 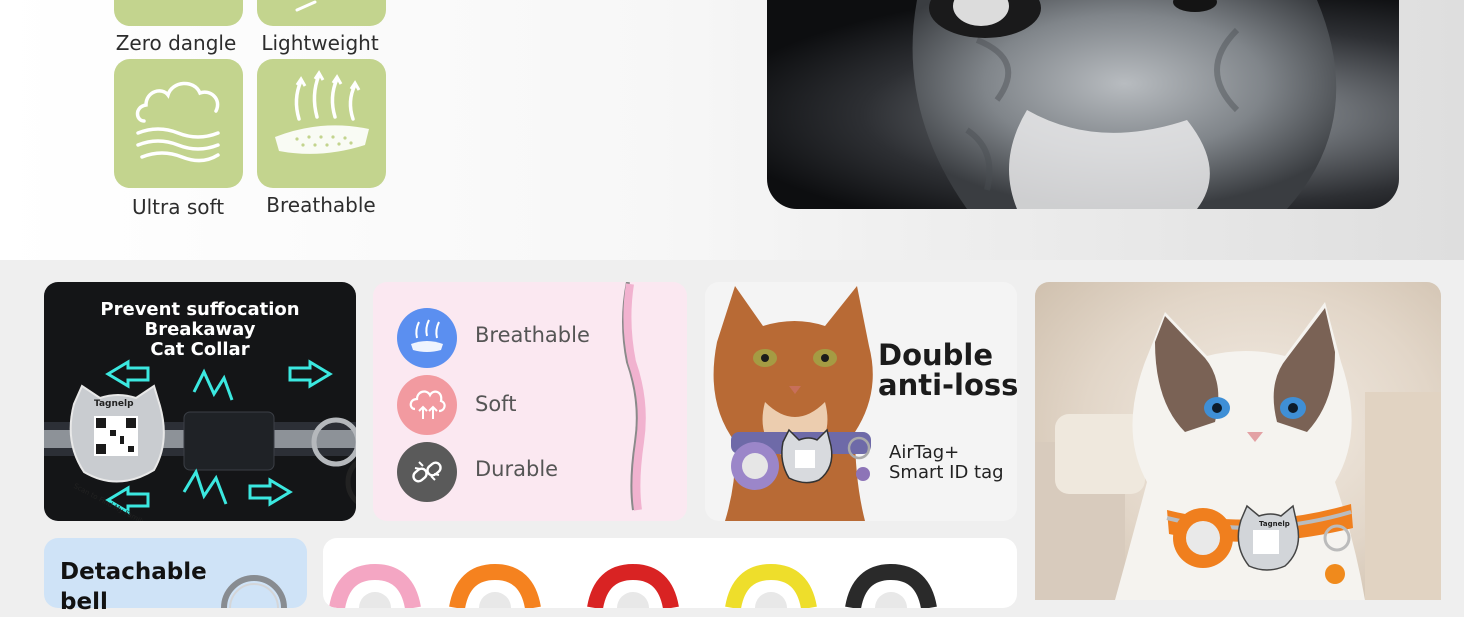 I want to click on ragdoll-cat-photo: Tagnelp, so click(x=1238, y=441).